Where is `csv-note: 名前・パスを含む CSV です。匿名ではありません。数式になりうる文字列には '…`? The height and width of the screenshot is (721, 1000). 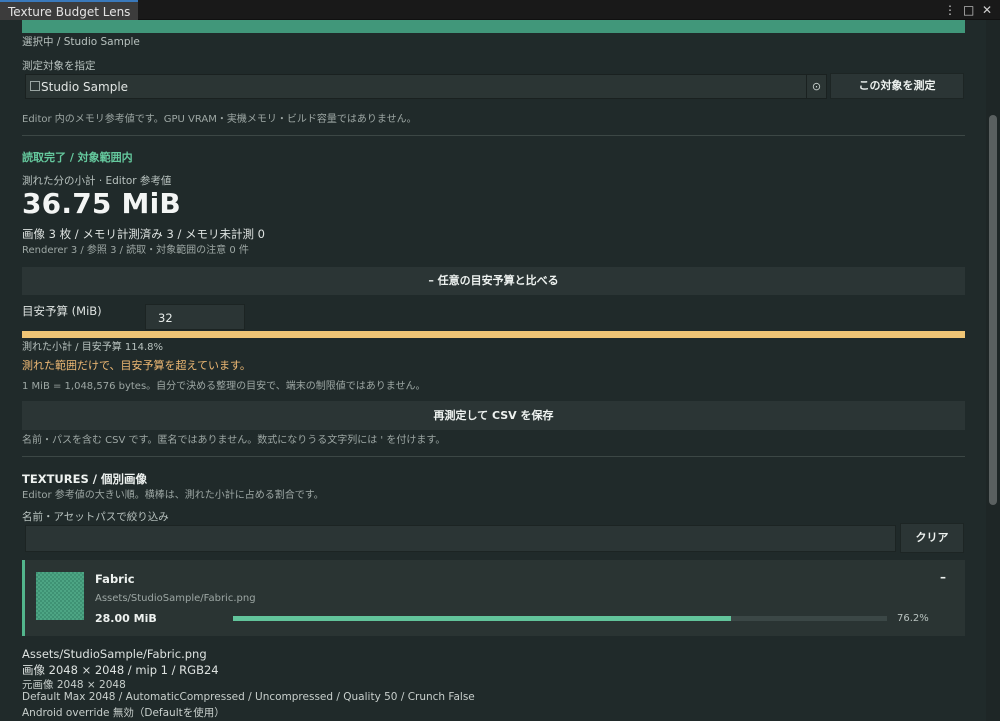
csv-note: 名前・パスを含む CSV です。匿名ではありません。数式になりうる文字列には '… is located at coordinates (234, 440).